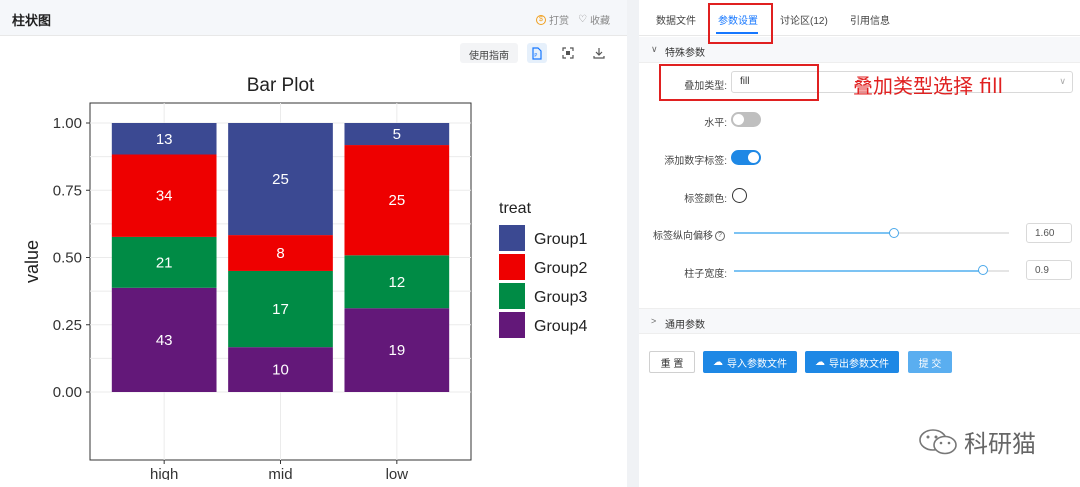 Image resolution: width=1080 pixels, height=487 pixels. What do you see at coordinates (164, 262) in the screenshot?
I see `data-label: 21` at bounding box center [164, 262].